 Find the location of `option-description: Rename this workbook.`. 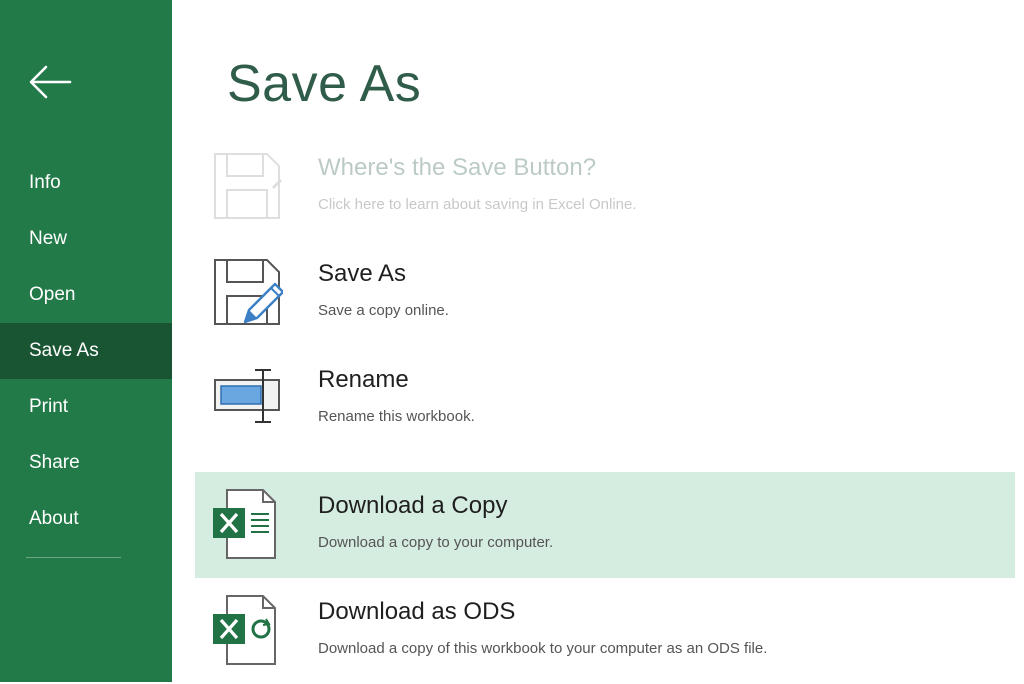

option-description: Rename this workbook. is located at coordinates (396, 416).